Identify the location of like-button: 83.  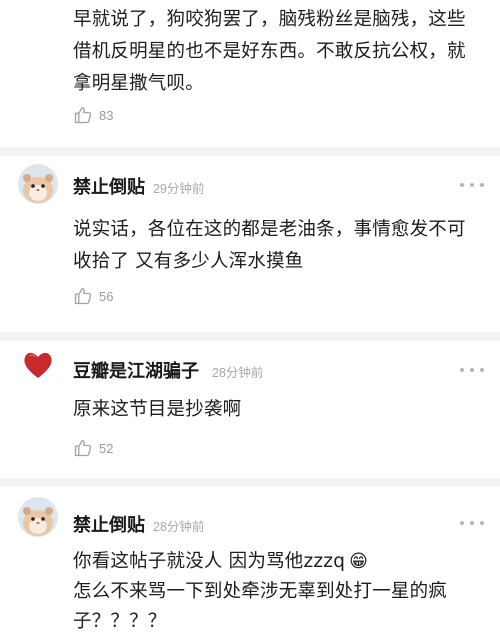
(93, 115).